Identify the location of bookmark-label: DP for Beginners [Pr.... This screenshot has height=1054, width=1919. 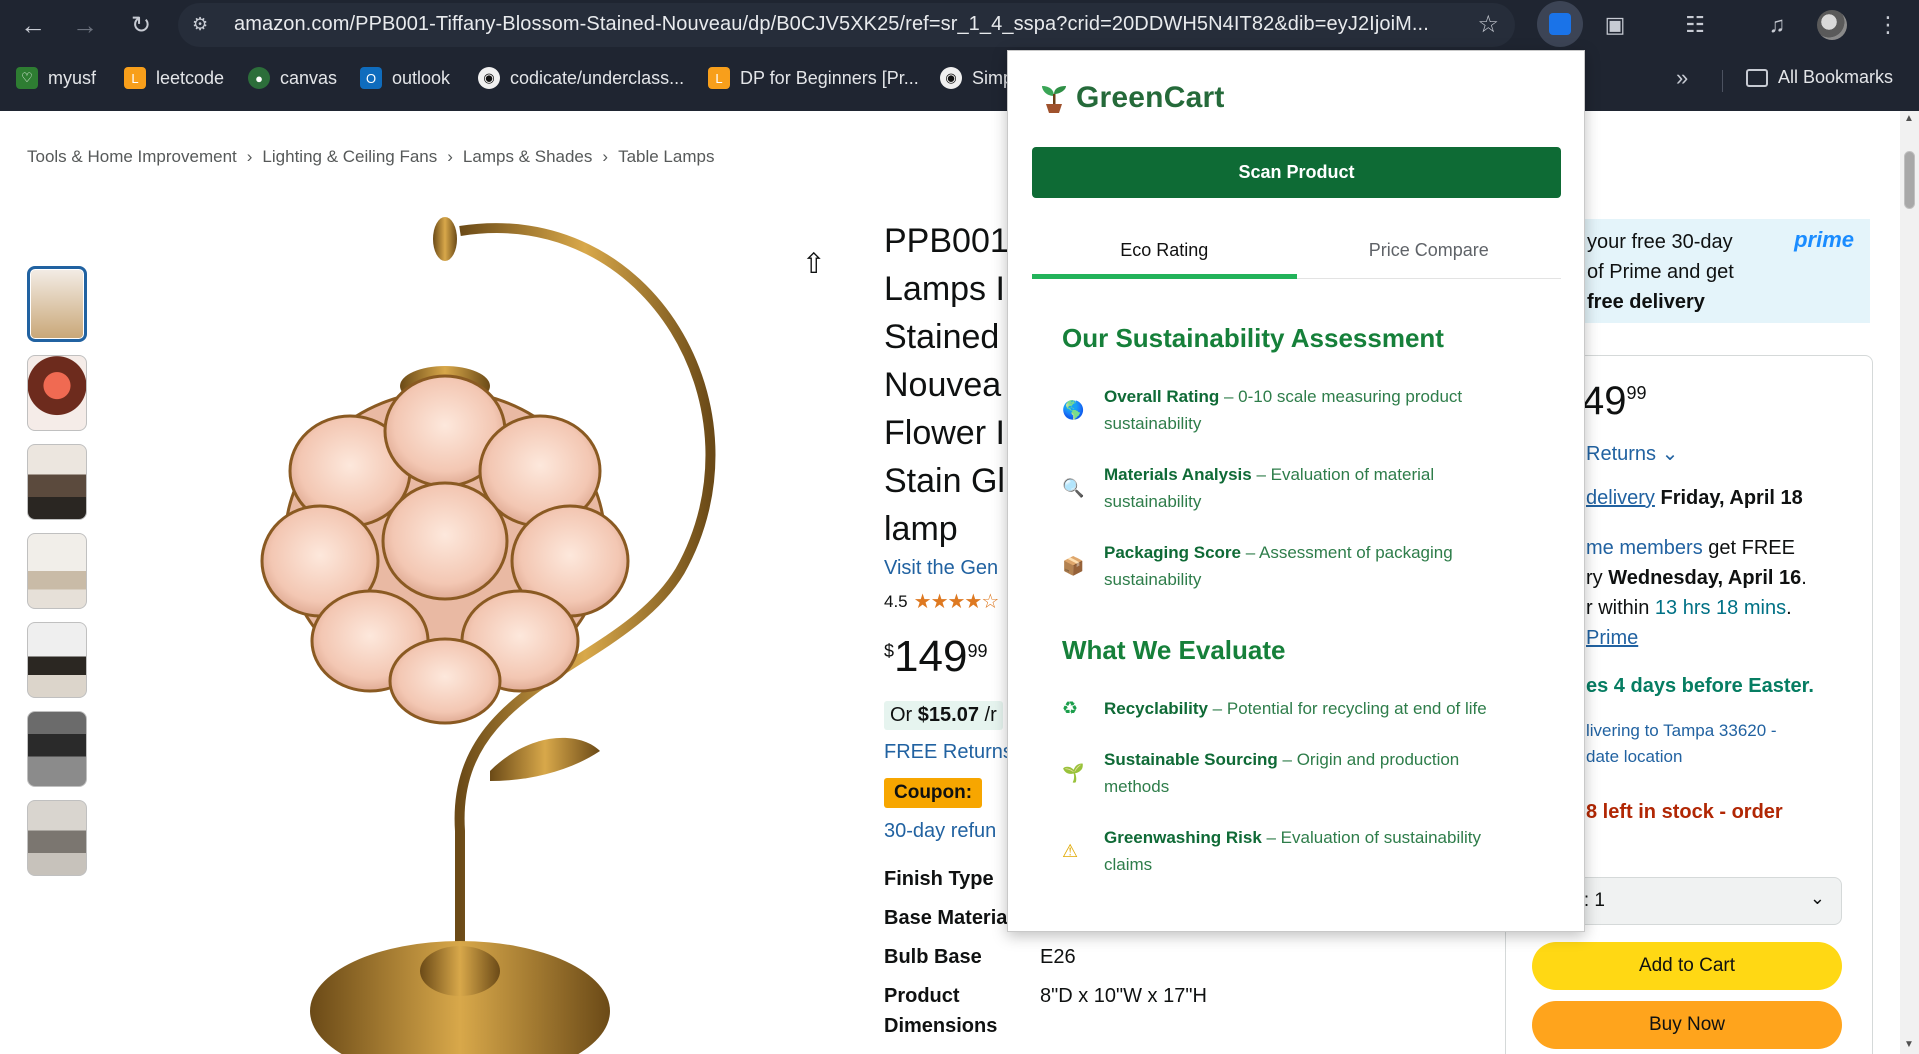
(829, 77).